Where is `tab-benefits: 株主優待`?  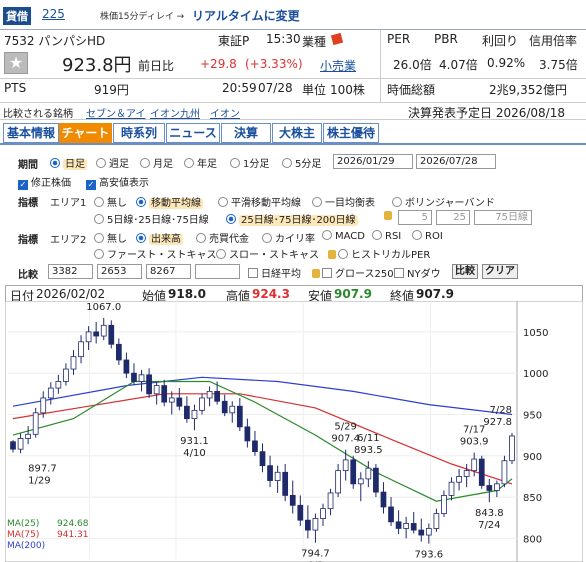
tab-benefits: 株主優待 is located at coordinates (351, 133).